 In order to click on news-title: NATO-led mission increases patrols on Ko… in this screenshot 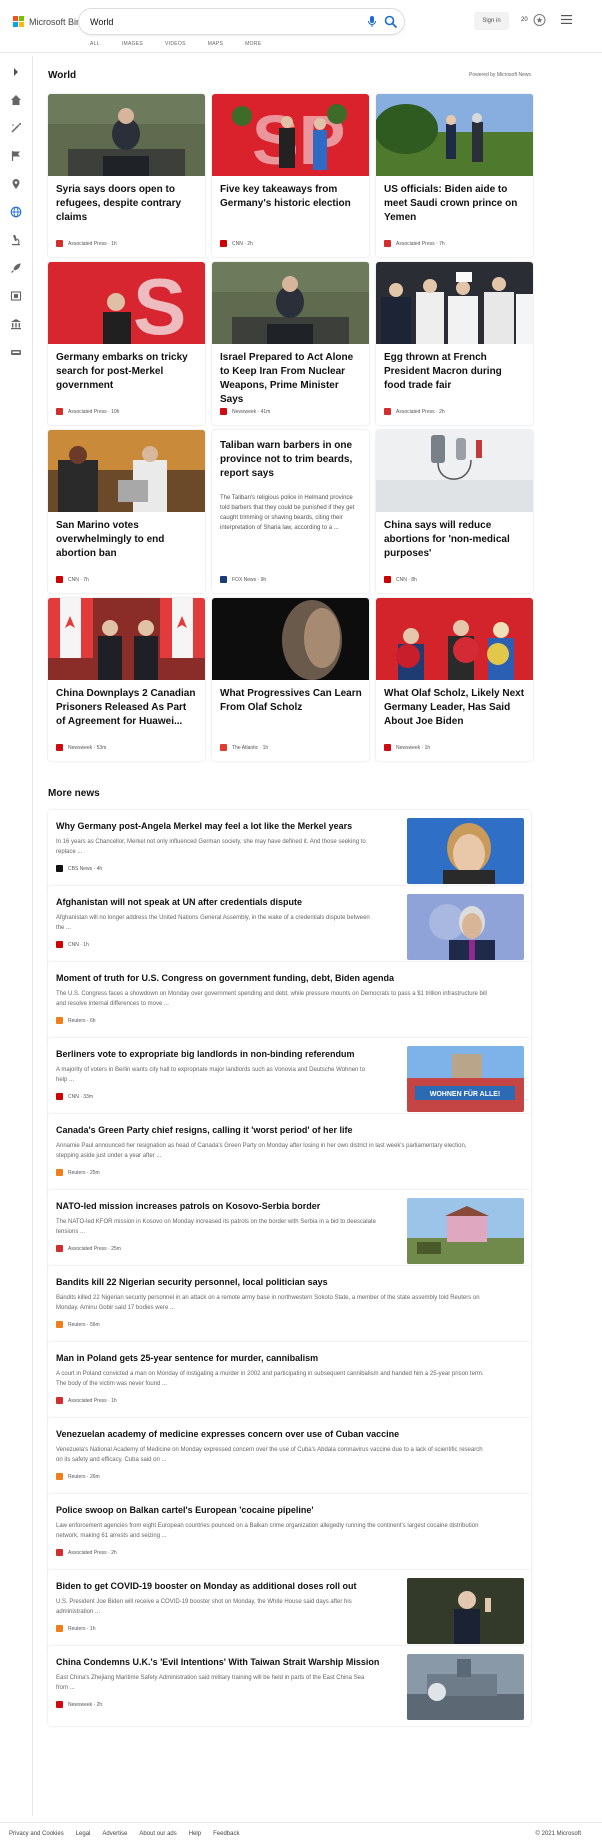, I will do `click(226, 1206)`.